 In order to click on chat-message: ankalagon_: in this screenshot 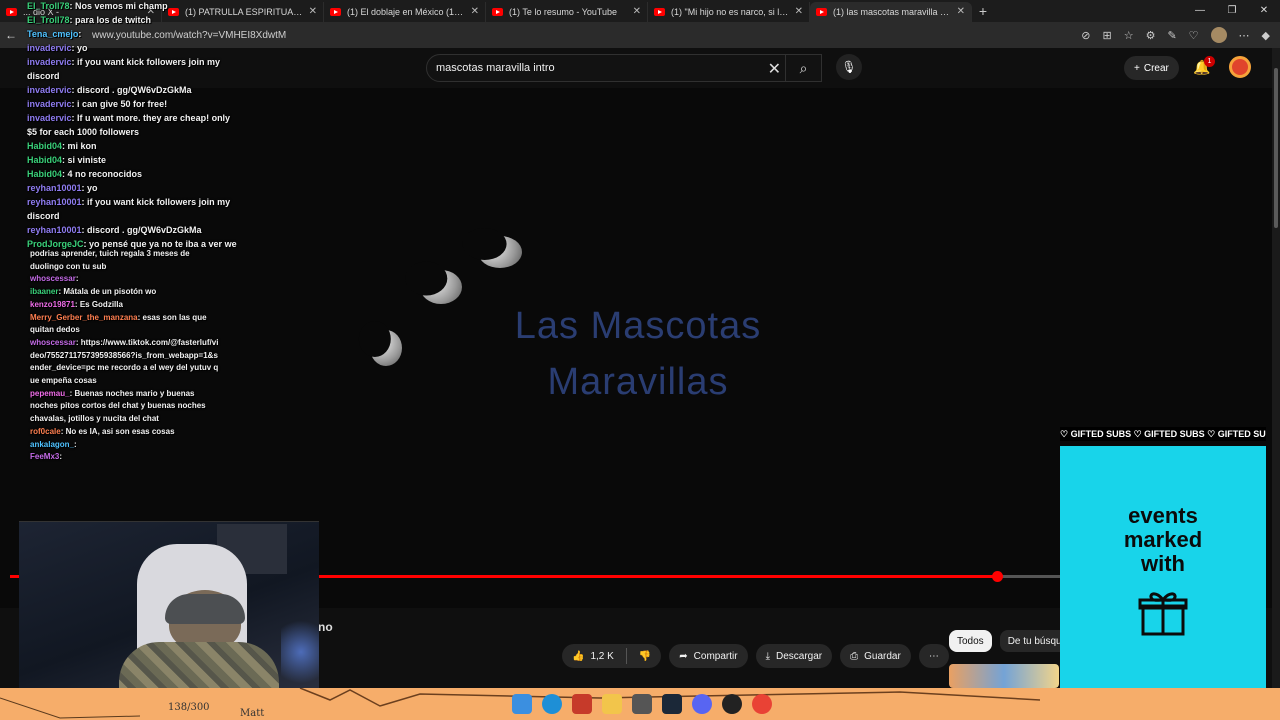, I will do `click(53, 444)`.